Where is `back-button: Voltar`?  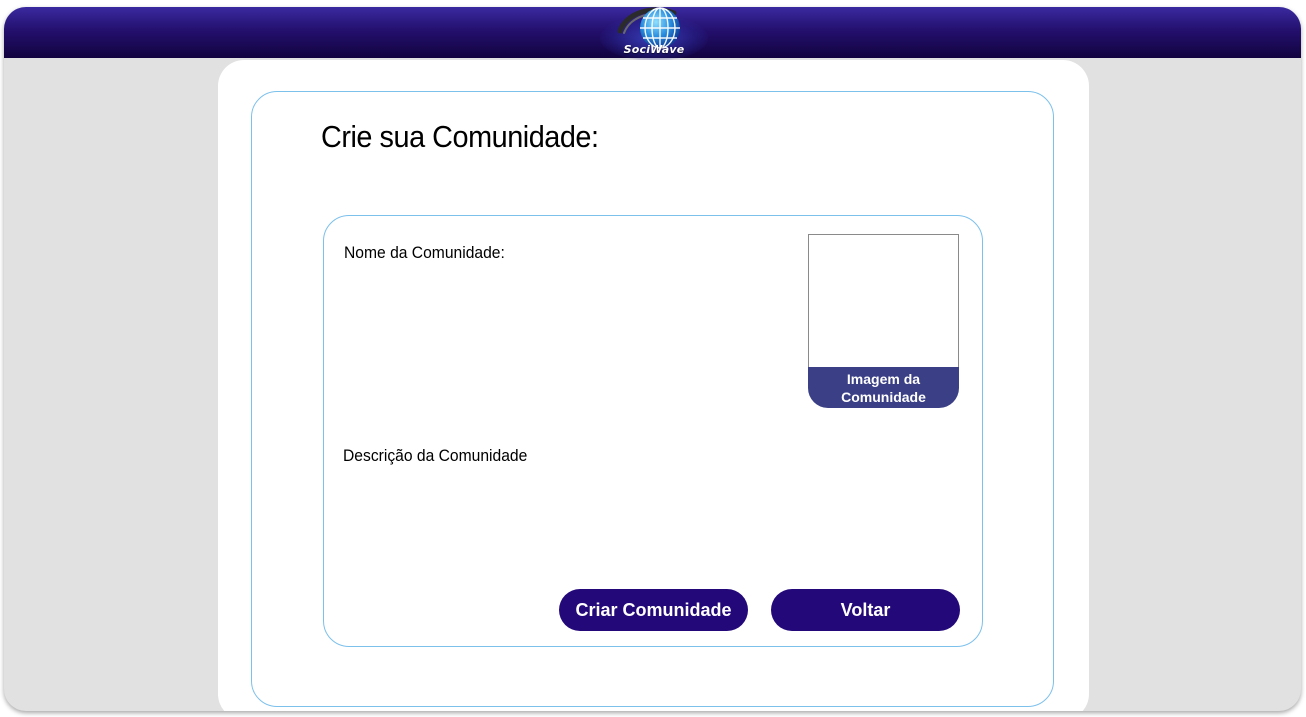 back-button: Voltar is located at coordinates (865, 610).